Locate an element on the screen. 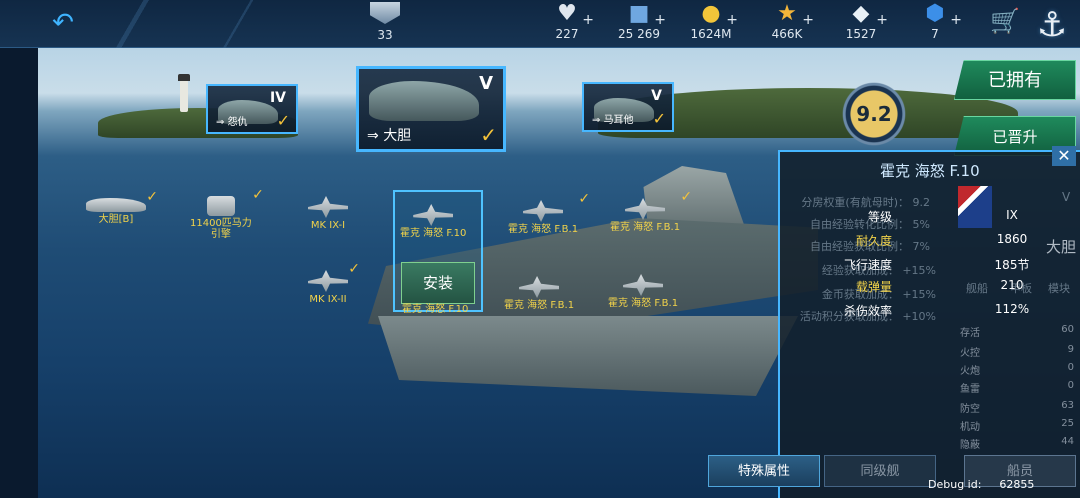  rating-badge: 9.2 is located at coordinates (874, 114).